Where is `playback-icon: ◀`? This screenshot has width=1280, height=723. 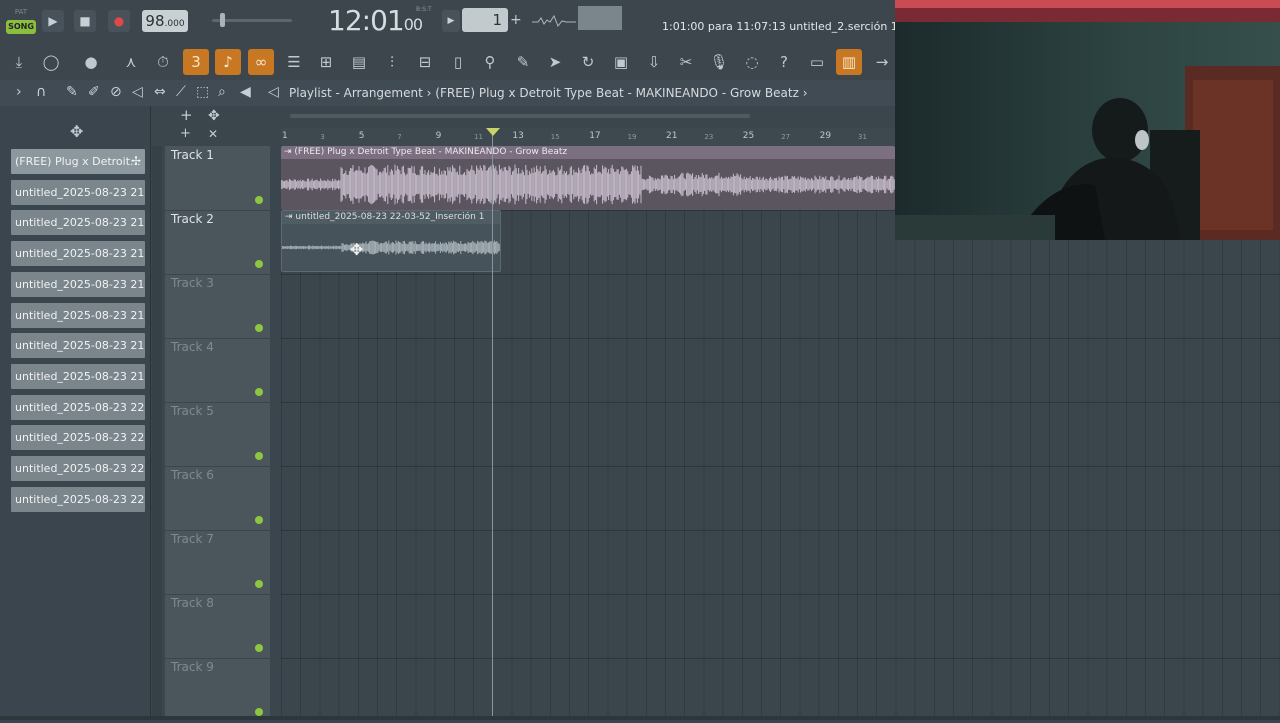 playback-icon: ◀ is located at coordinates (245, 92).